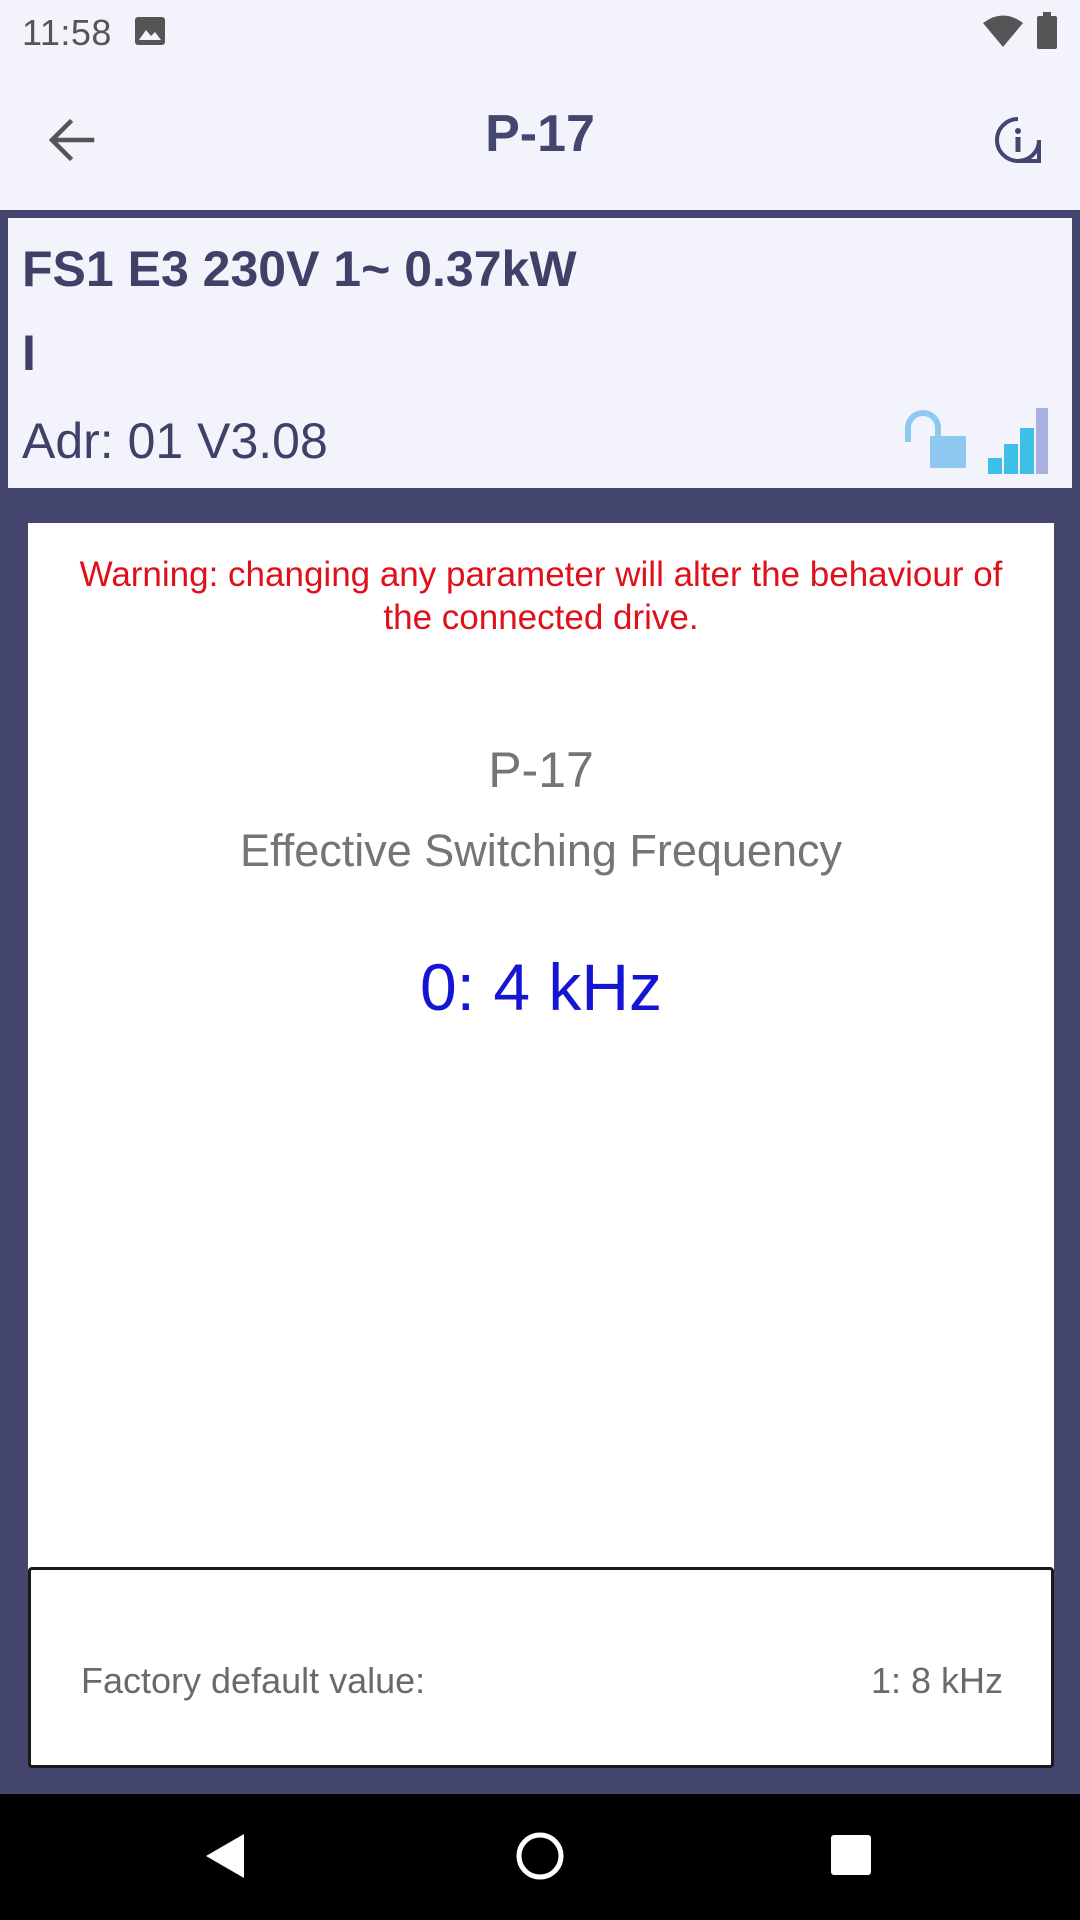 This screenshot has width=1080, height=1920. Describe the element at coordinates (299, 269) in the screenshot. I see `drive-model: FS1 E3 230V 1~ 0.37kW` at that location.